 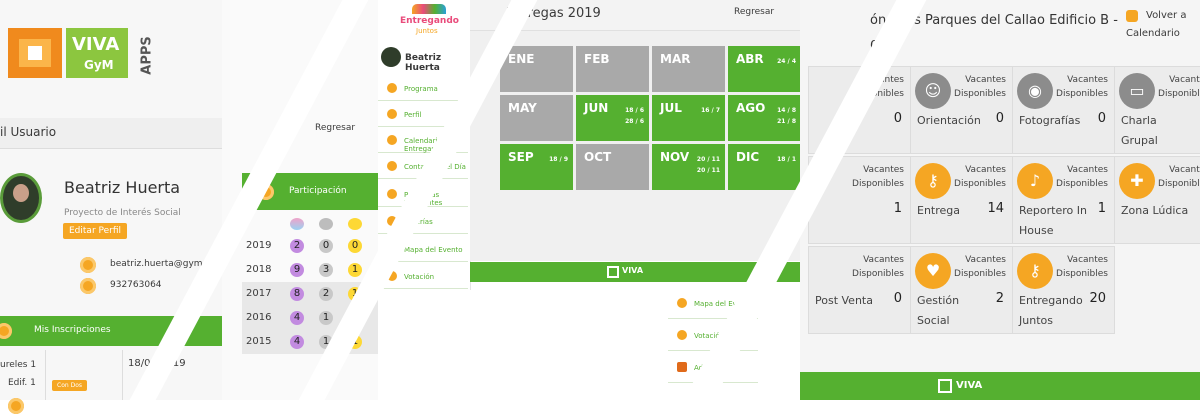 What do you see at coordinates (682, 367) in the screenshot?
I see `shield-icon` at bounding box center [682, 367].